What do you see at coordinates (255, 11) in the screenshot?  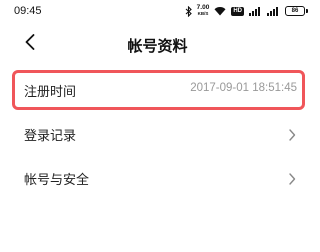 I see `signal-icon` at bounding box center [255, 11].